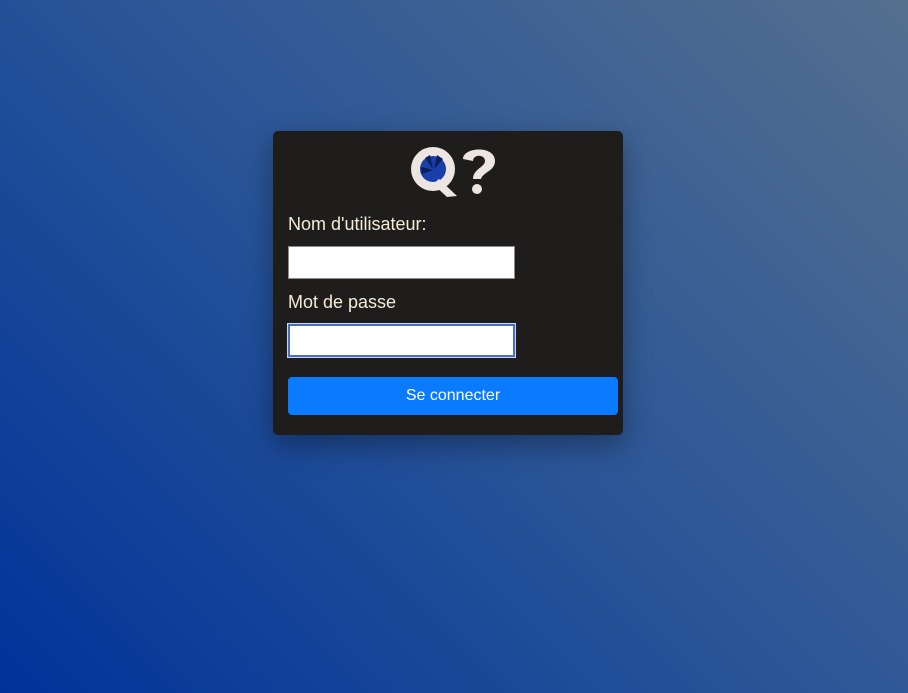  What do you see at coordinates (401, 262) in the screenshot?
I see `username-input` at bounding box center [401, 262].